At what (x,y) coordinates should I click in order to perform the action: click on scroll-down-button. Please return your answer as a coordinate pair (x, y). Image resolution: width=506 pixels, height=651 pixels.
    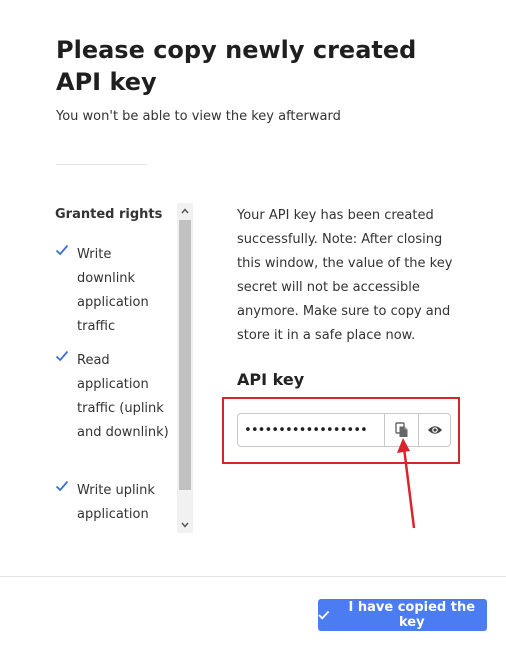
    Looking at the image, I should click on (185, 525).